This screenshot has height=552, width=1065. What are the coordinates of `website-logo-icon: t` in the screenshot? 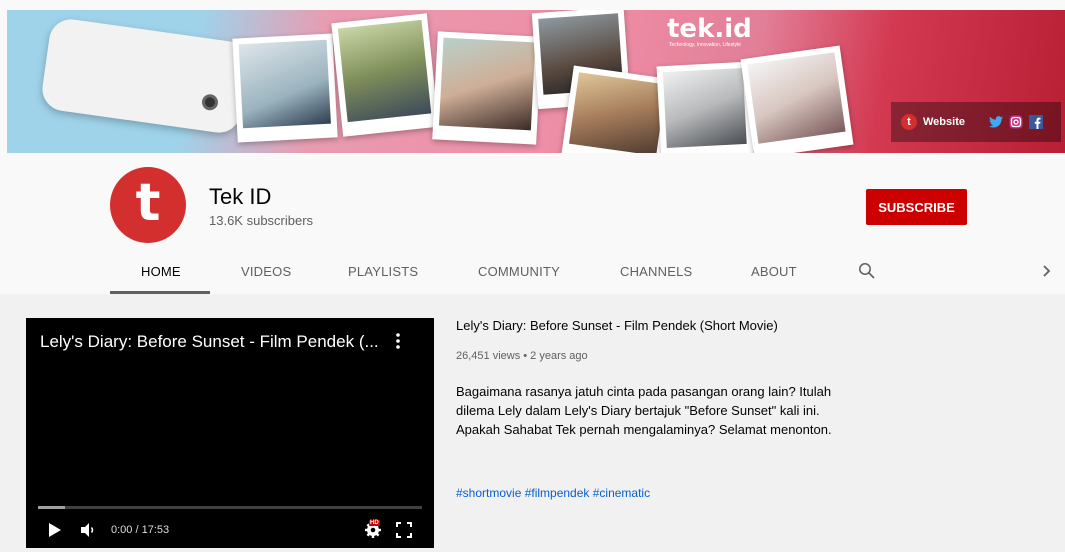 It's located at (909, 122).